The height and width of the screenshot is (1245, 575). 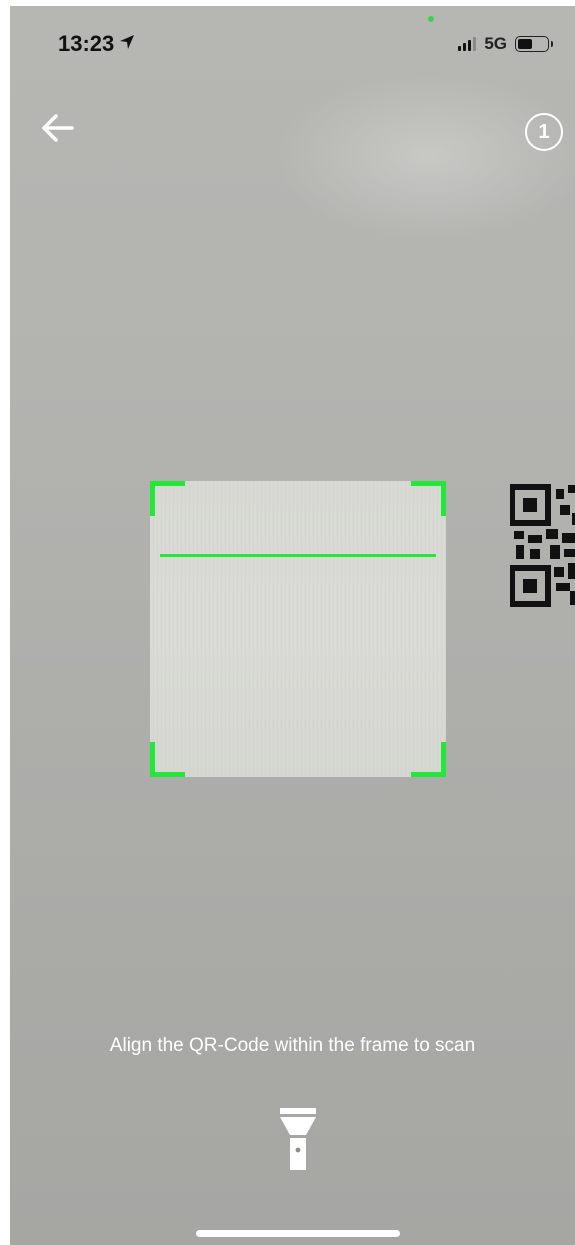 I want to click on battery-level, so click(x=525, y=44).